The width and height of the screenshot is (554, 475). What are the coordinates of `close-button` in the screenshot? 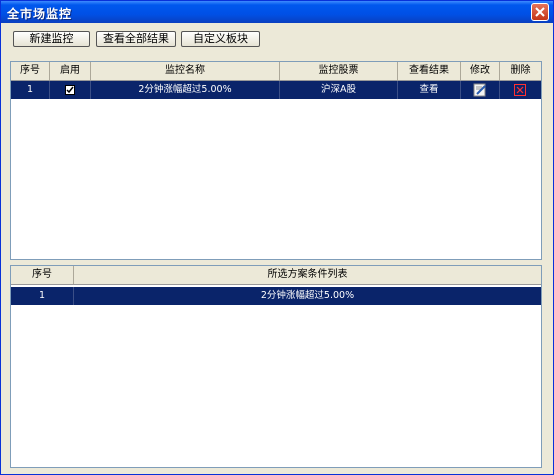 It's located at (540, 12).